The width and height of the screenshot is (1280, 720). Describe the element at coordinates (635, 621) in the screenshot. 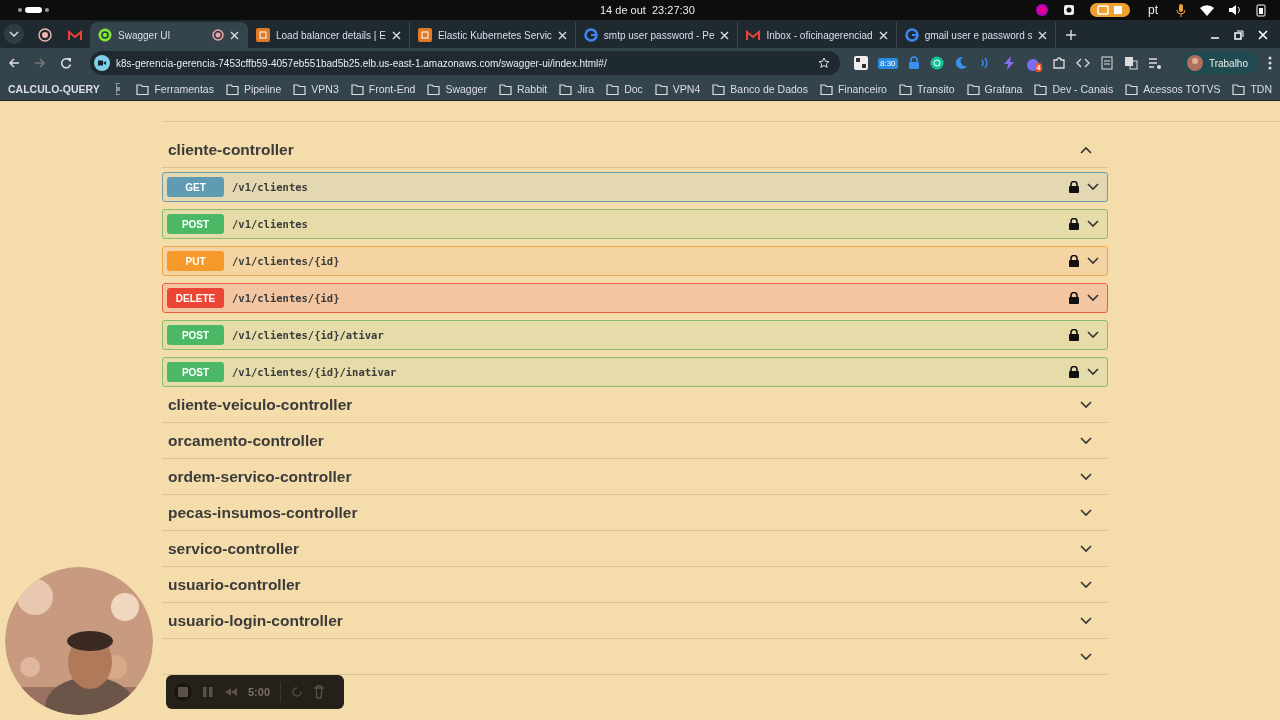

I see `controller-header: usuario-login-controller` at that location.